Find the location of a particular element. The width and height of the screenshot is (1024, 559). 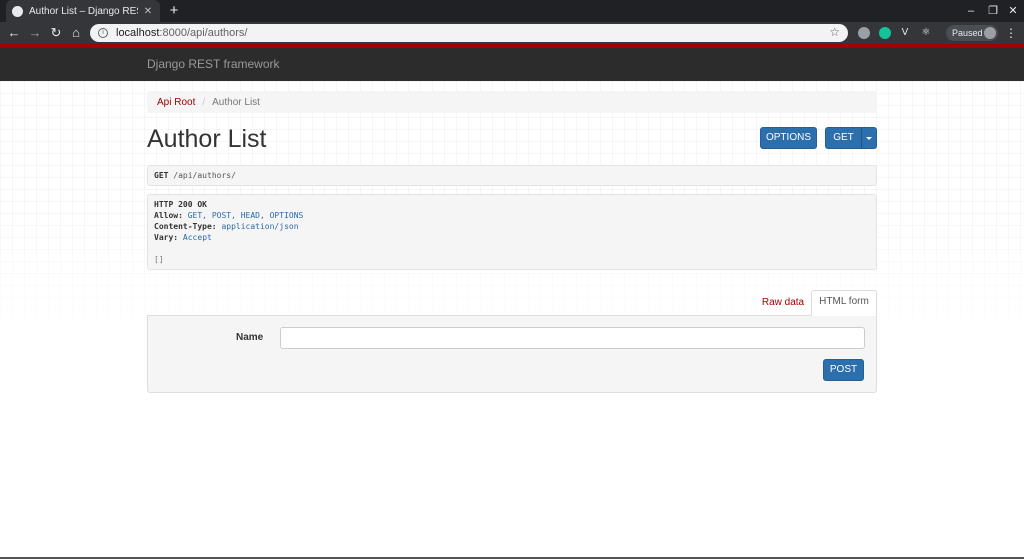

browser-tab: Author List – Django REST fram ✕ is located at coordinates (83, 11).